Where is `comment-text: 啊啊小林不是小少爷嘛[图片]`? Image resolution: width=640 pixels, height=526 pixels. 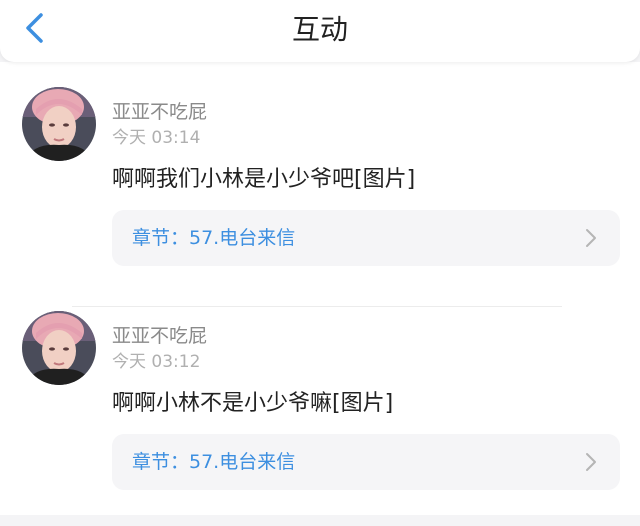
comment-text: 啊啊小林不是小少爷嘛[图片] is located at coordinates (253, 403).